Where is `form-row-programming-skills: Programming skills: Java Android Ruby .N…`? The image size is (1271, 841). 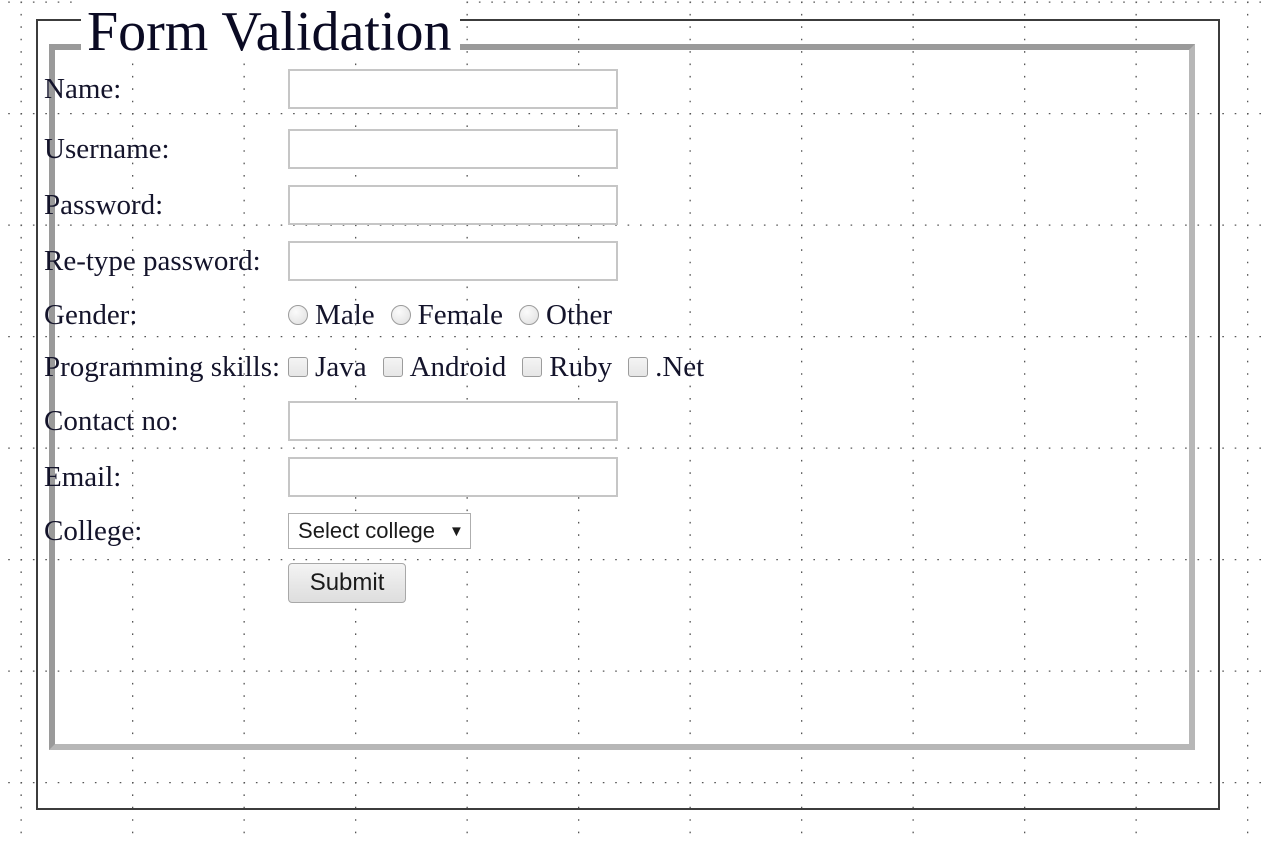
form-row-programming-skills: Programming skills: Java Android Ruby .N… is located at coordinates (374, 367).